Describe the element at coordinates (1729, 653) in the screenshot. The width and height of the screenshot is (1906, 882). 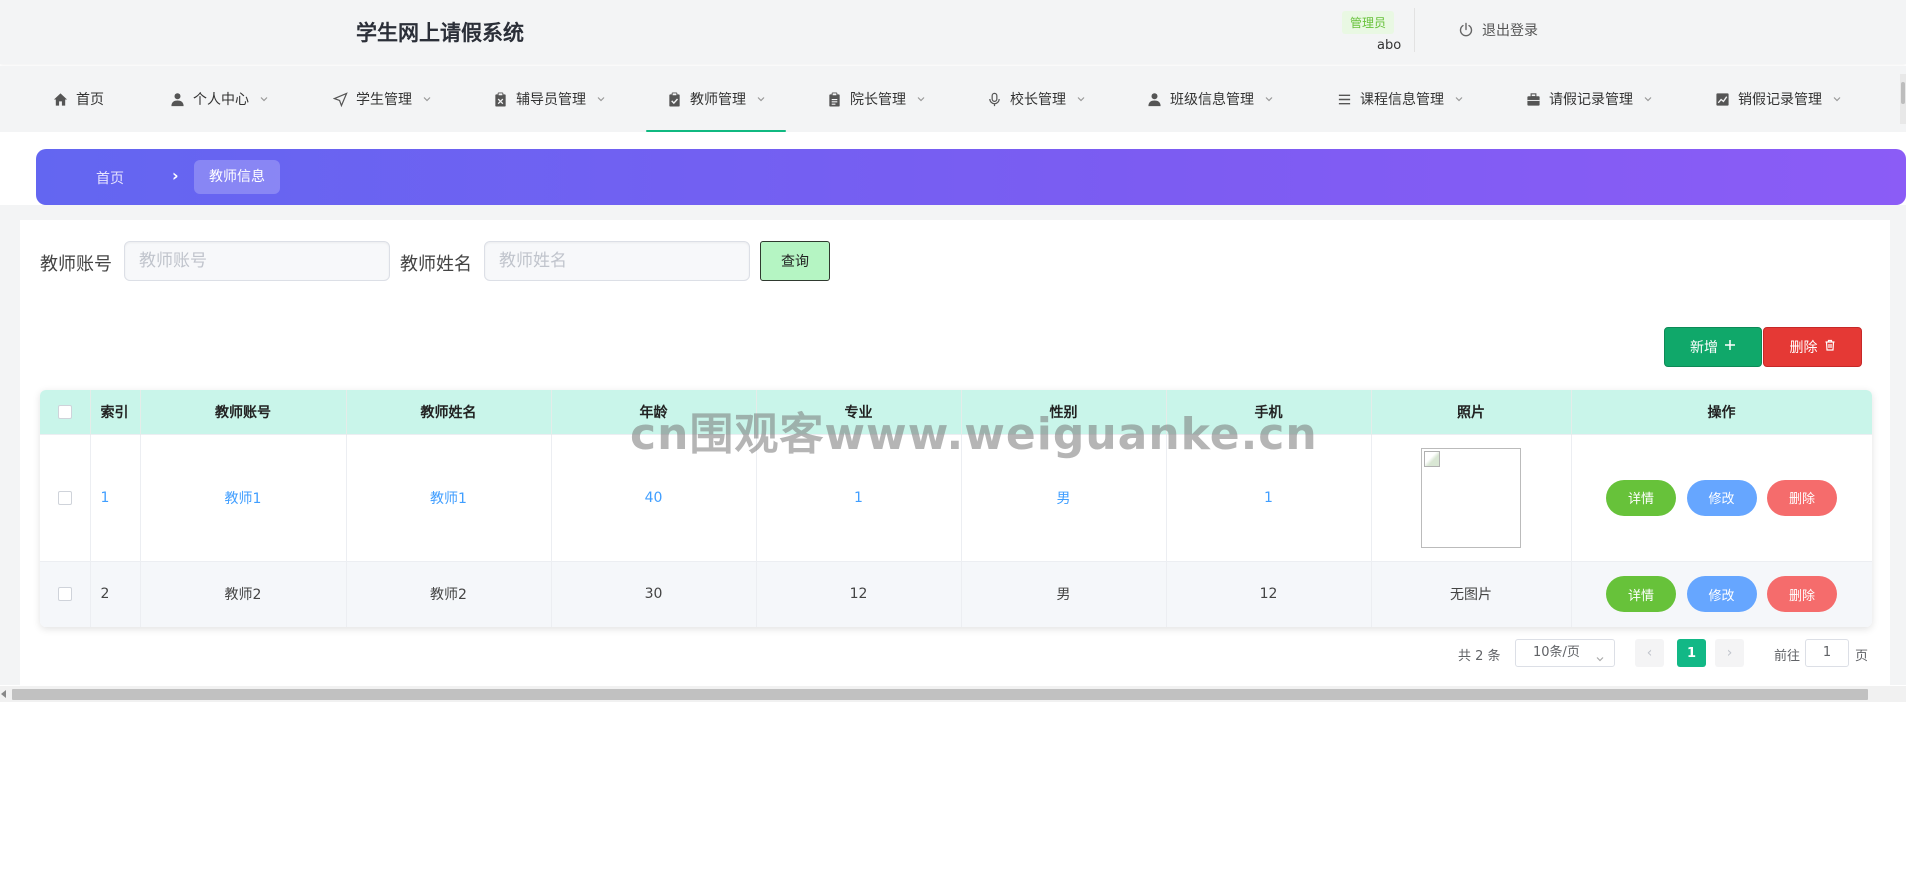
I see `next-page-button: ›` at that location.